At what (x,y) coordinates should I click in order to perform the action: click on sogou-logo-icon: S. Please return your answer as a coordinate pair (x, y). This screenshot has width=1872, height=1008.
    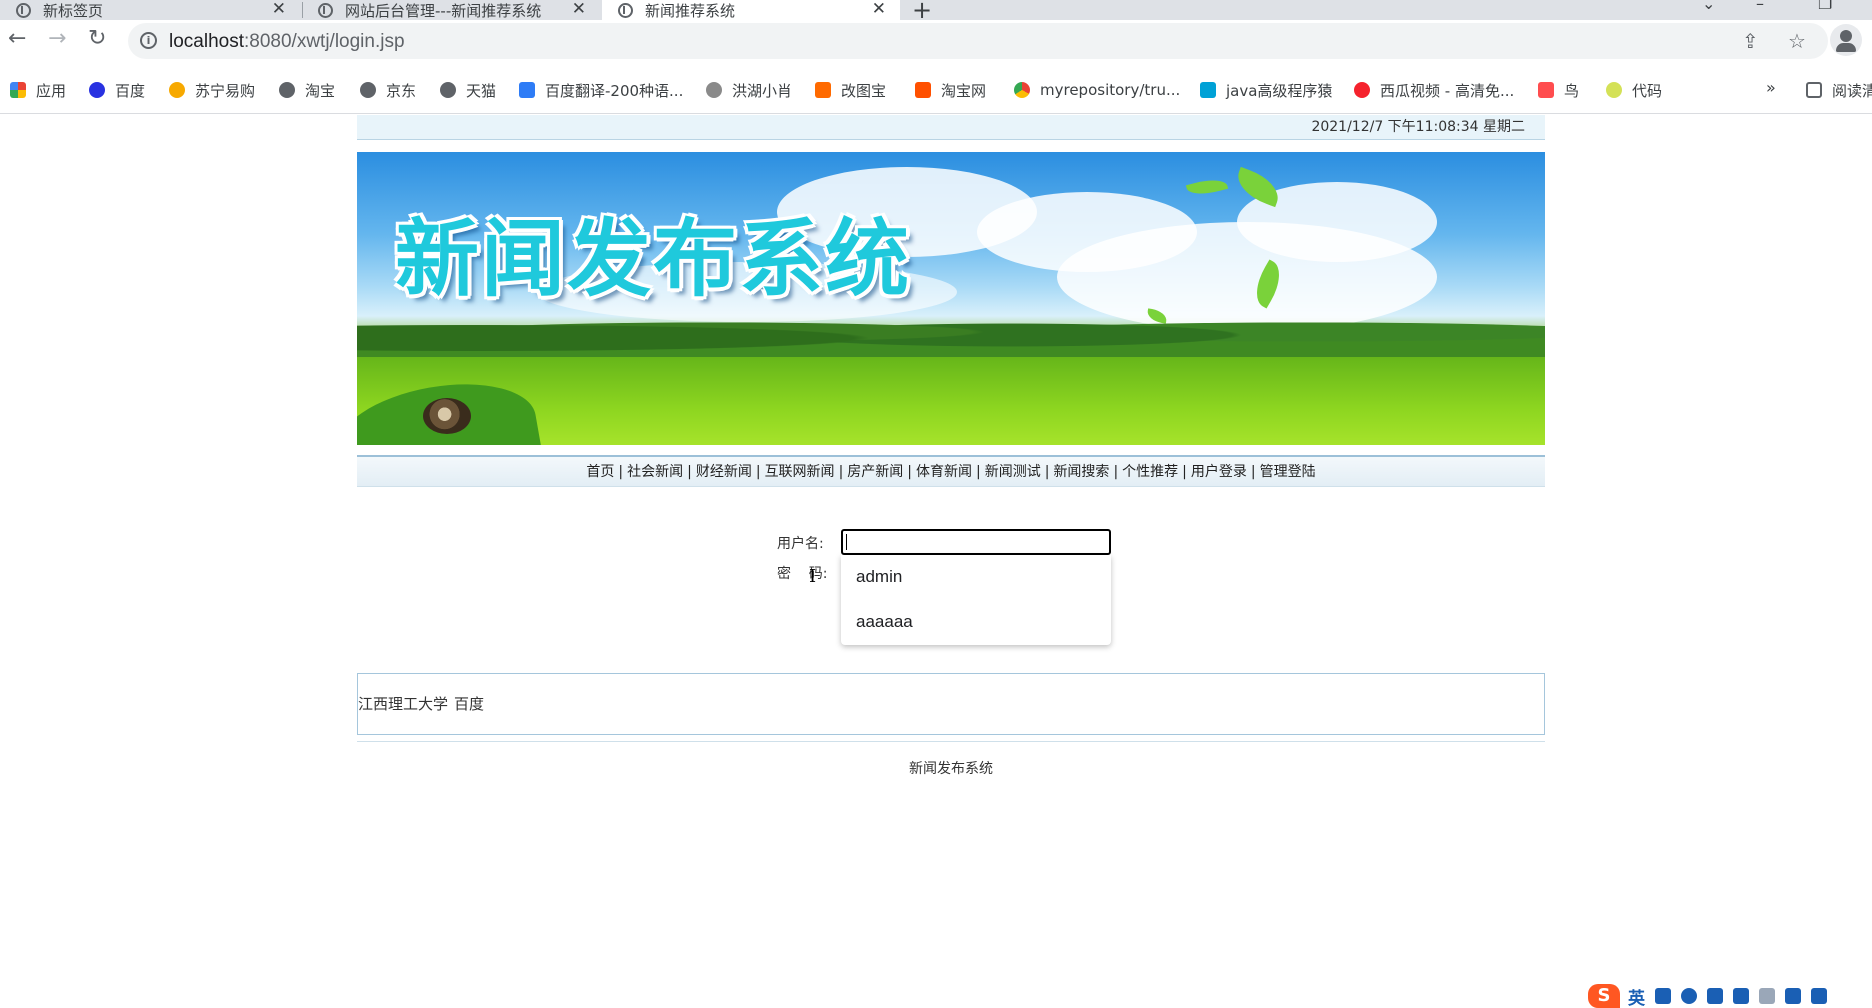
    Looking at the image, I should click on (1604, 996).